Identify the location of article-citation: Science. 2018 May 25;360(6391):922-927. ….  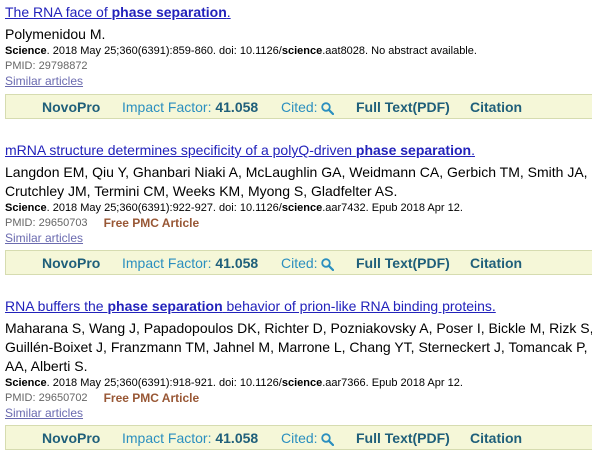
(234, 208).